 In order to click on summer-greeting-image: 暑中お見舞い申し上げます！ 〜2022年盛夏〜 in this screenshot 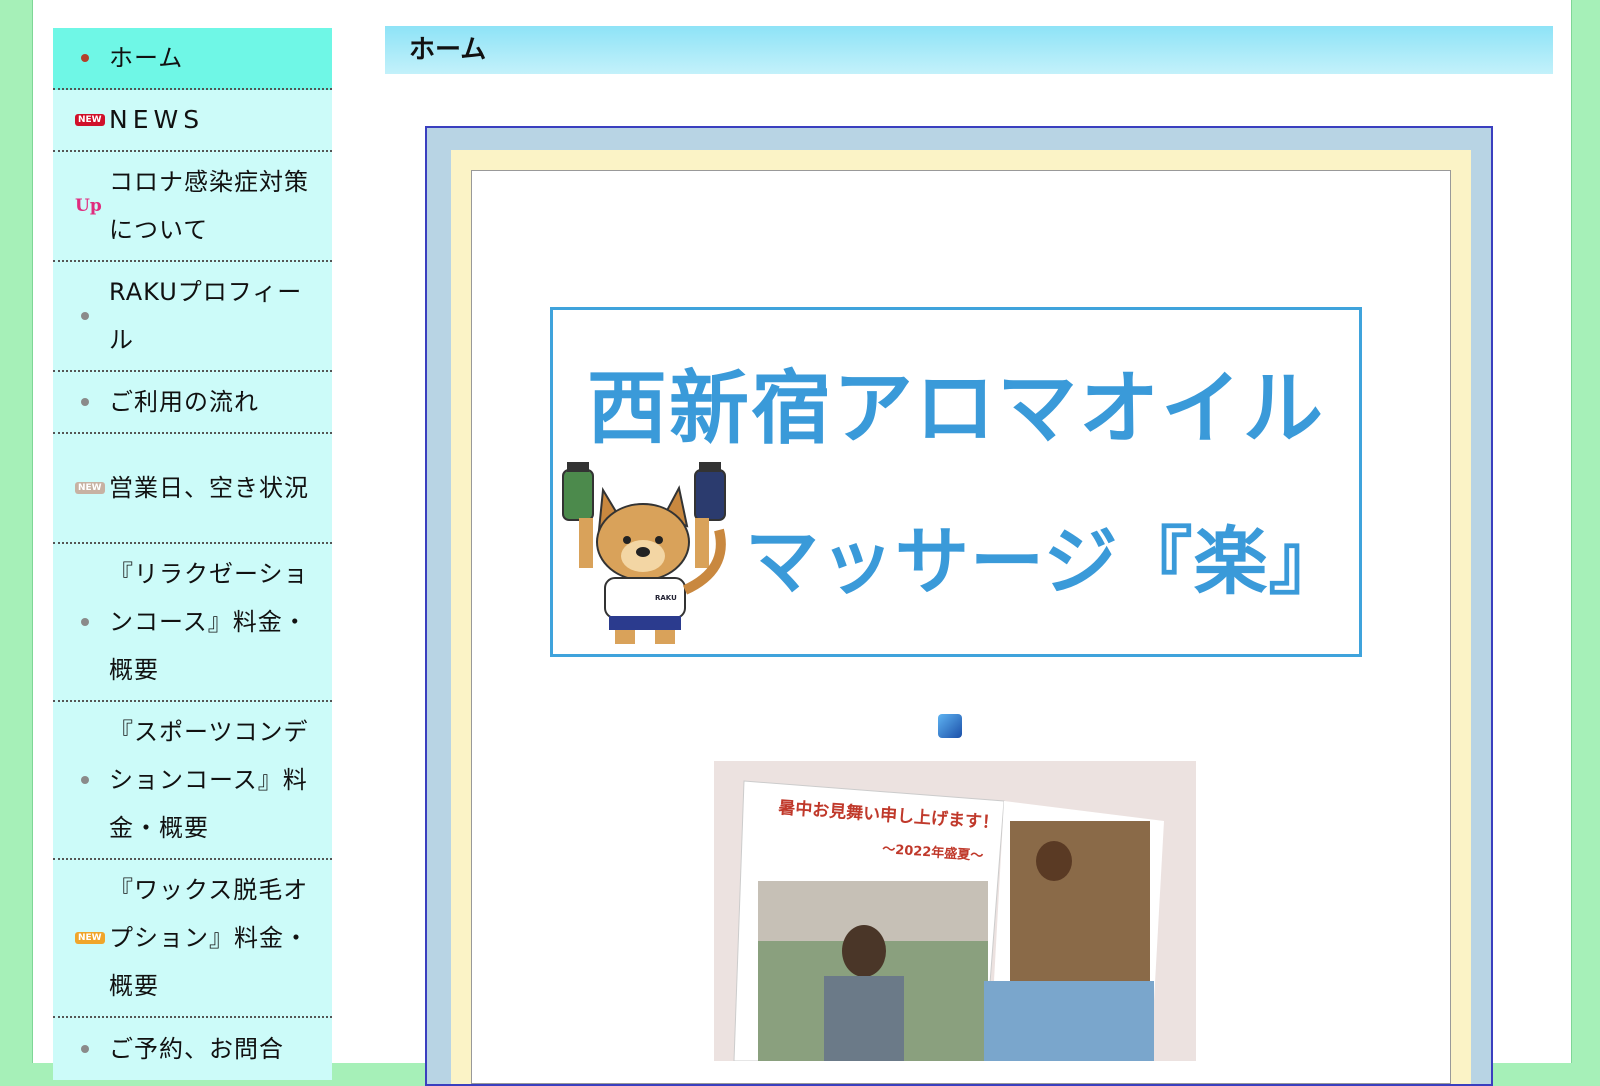, I will do `click(955, 911)`.